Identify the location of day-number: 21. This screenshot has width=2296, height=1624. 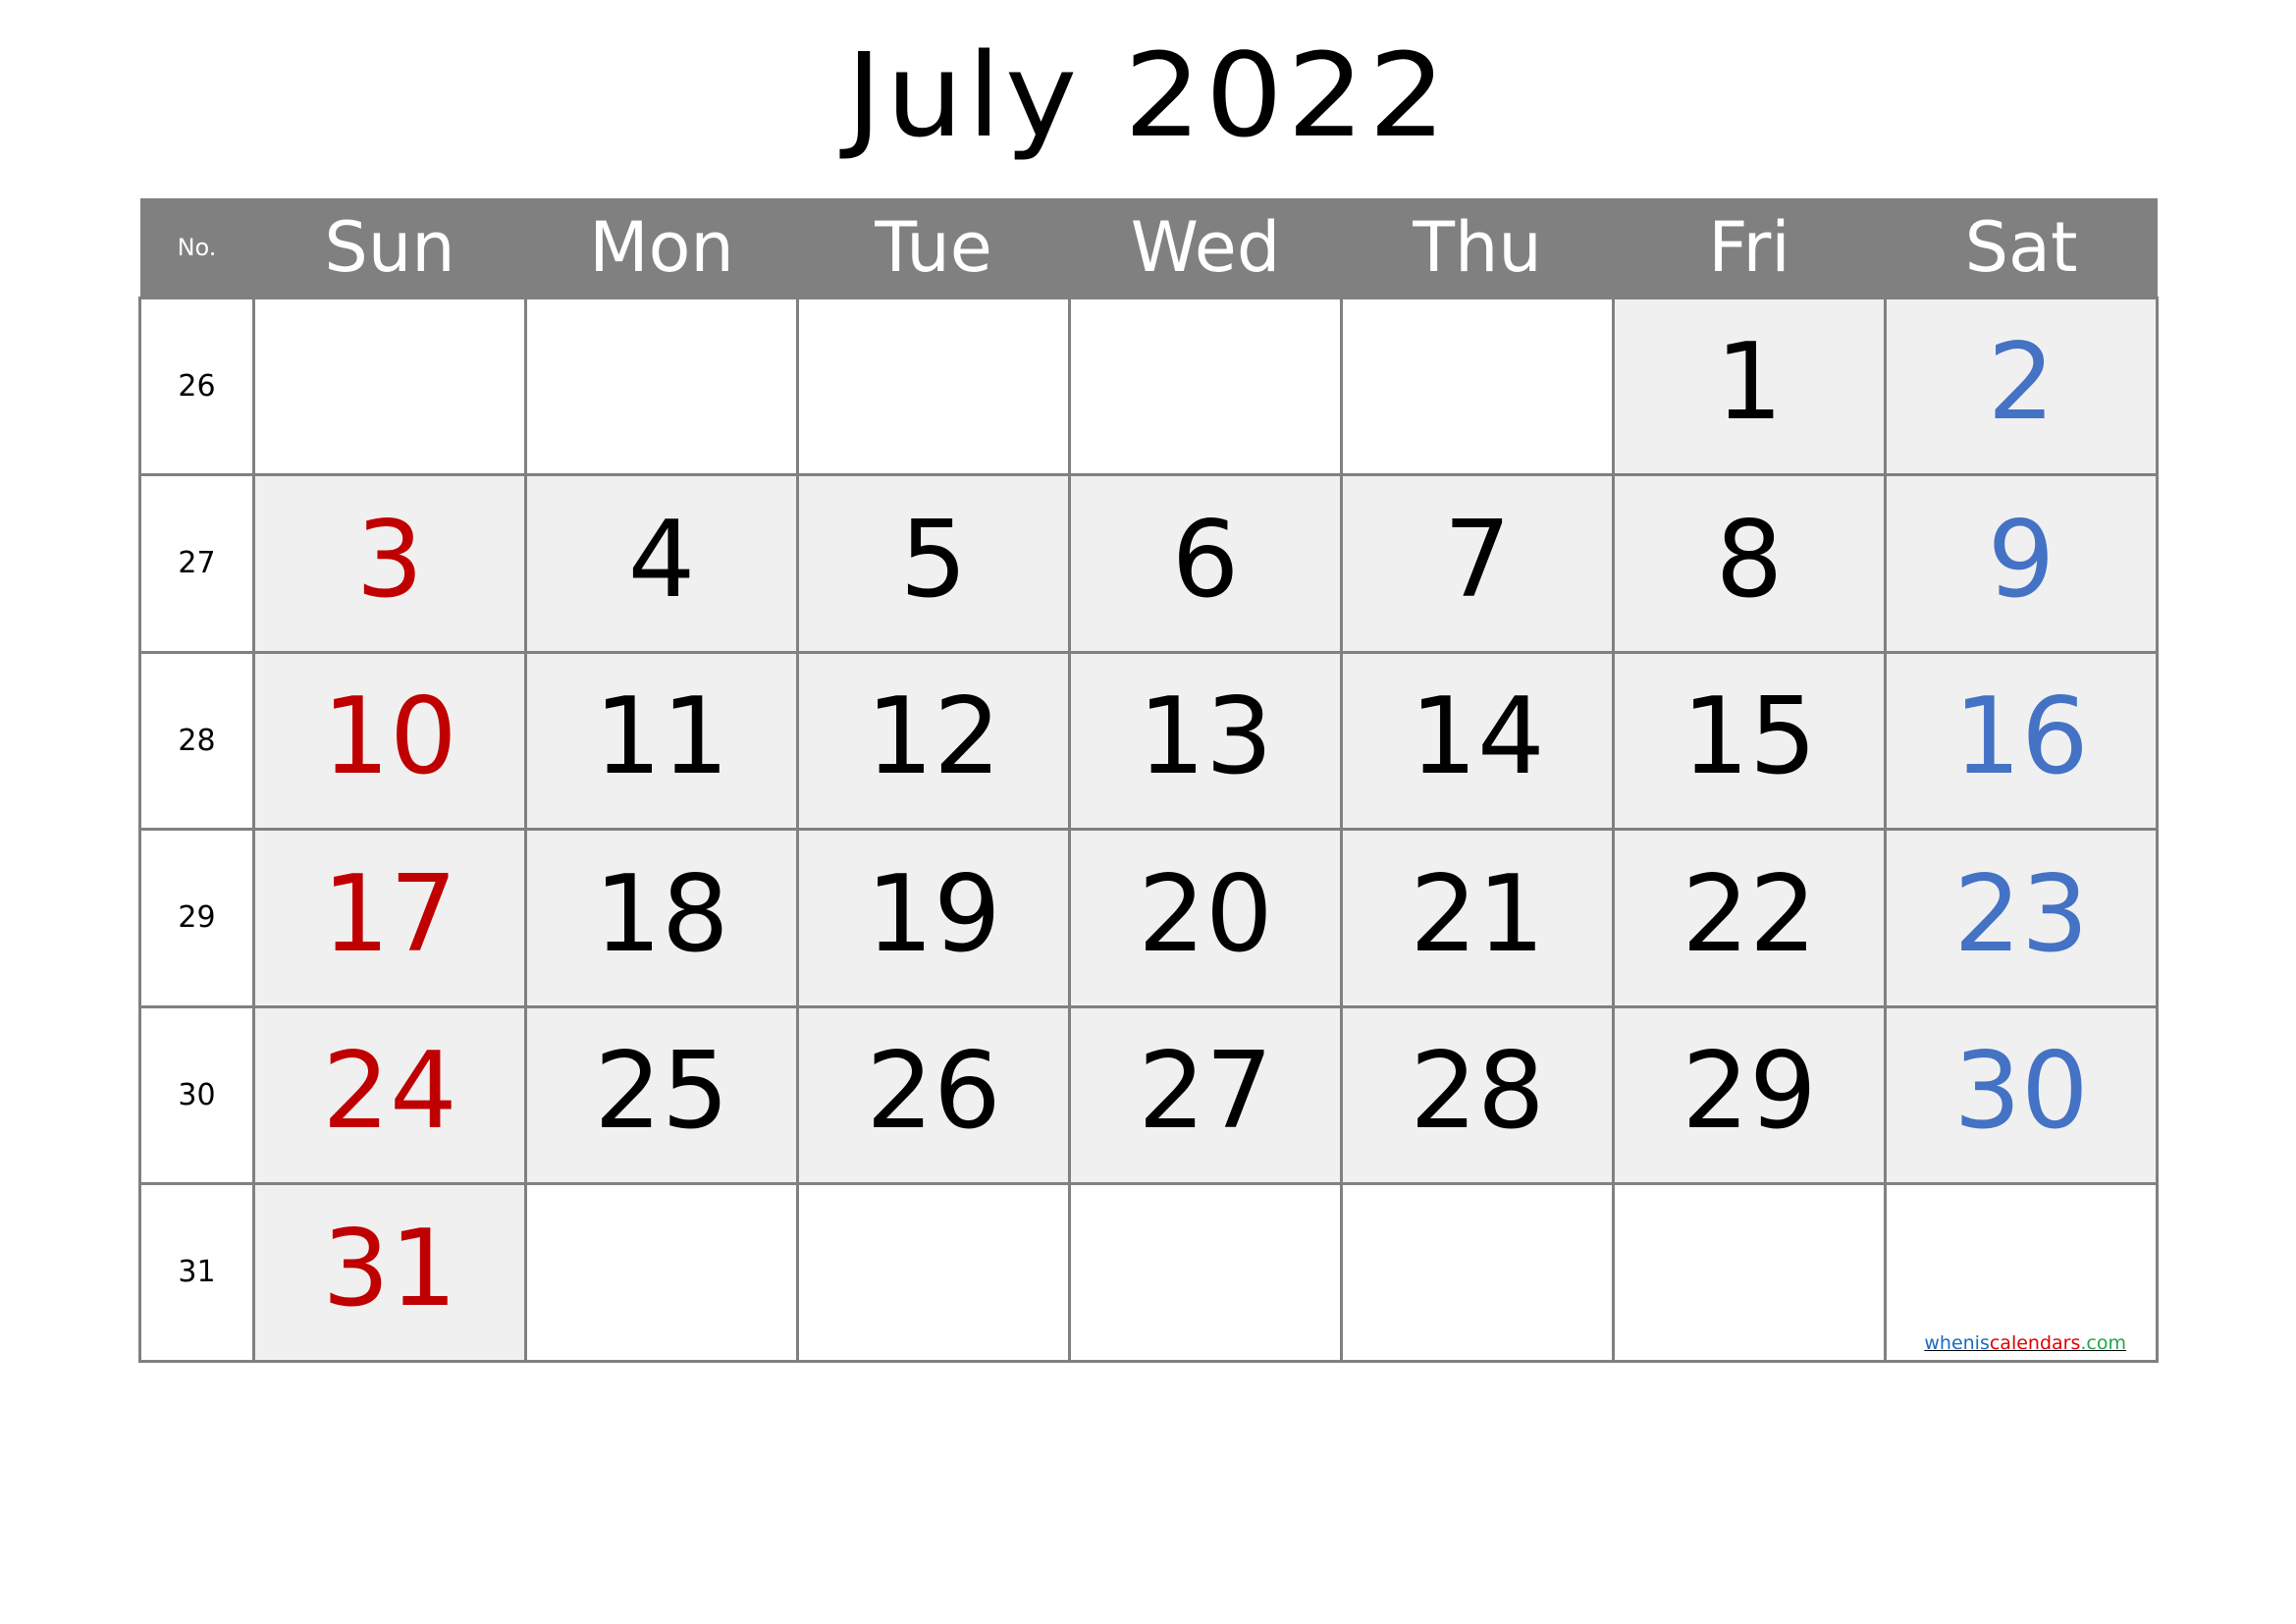
(1477, 914).